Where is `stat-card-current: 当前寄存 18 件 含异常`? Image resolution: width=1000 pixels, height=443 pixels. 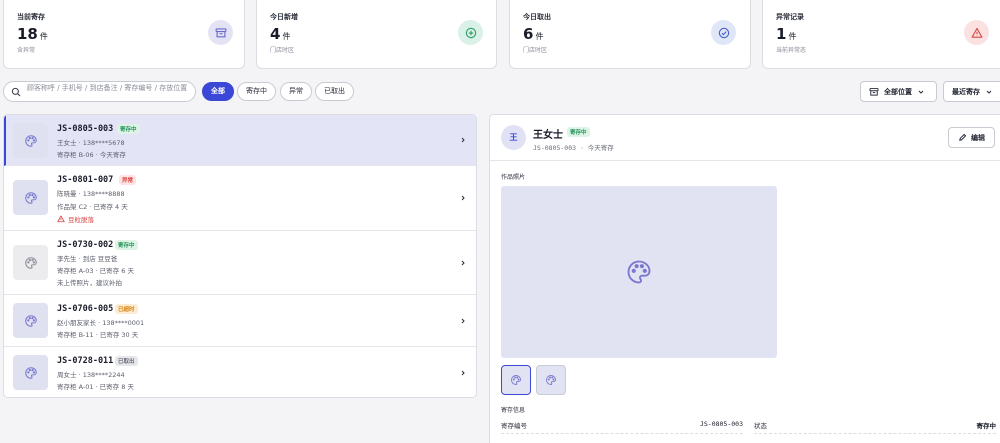
stat-card-current: 当前寄存 18 件 含异常 is located at coordinates (124, 34).